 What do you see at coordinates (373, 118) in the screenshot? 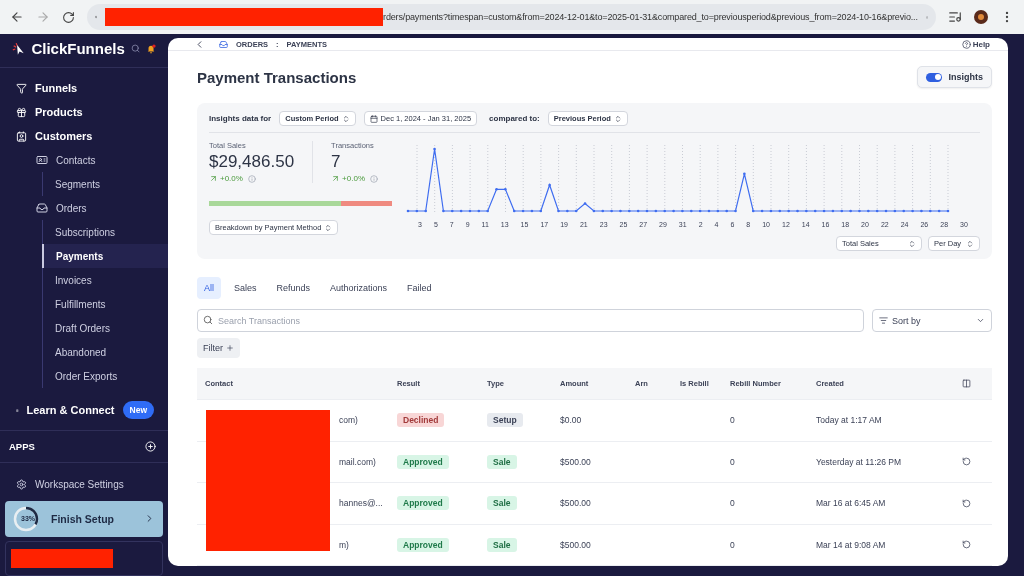
I see `calendar-icon` at bounding box center [373, 118].